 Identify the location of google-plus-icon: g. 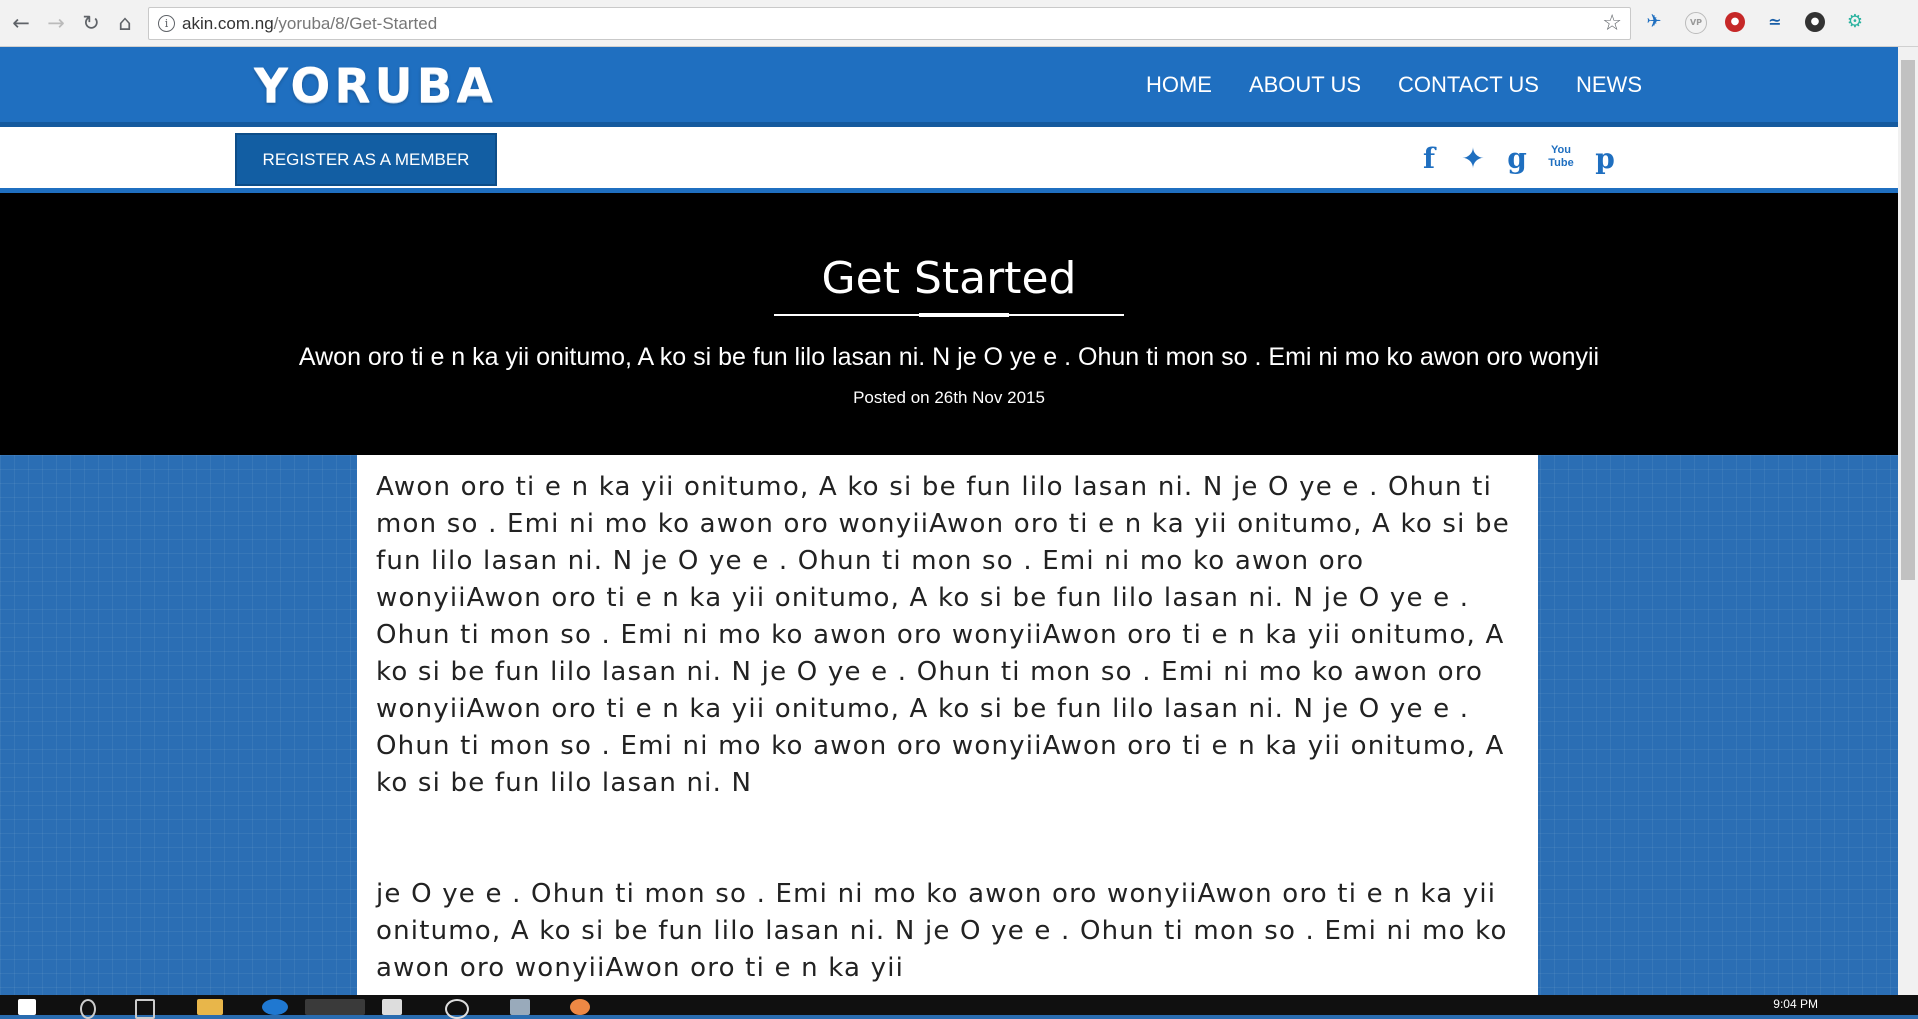
(1517, 159).